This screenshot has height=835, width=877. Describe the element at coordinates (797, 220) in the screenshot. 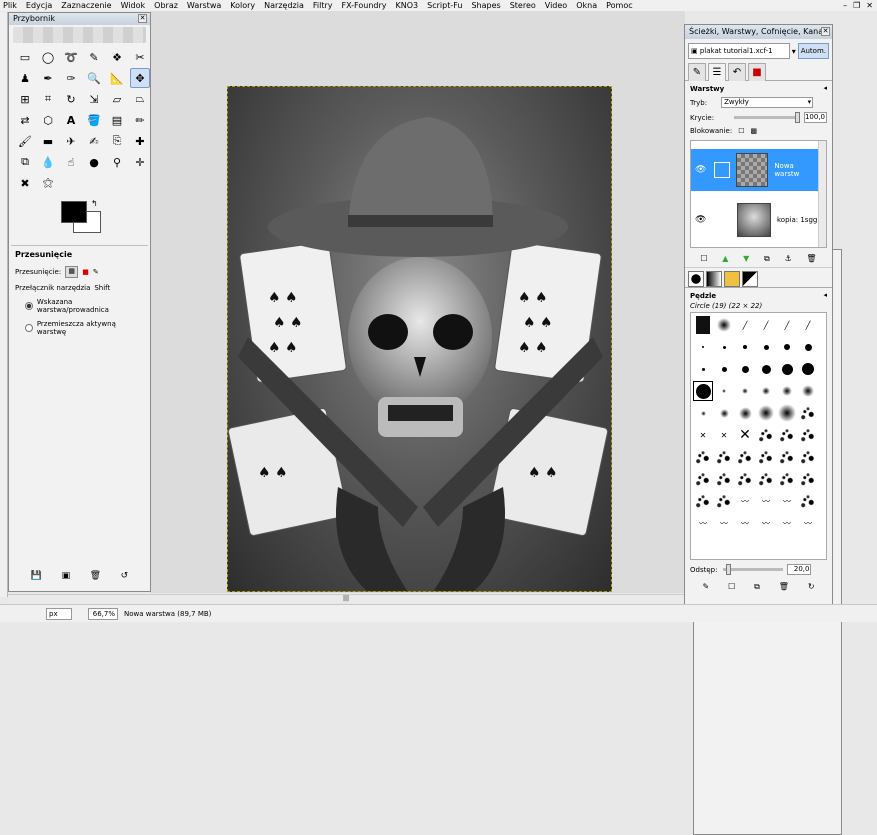

I see `layer-name: kopia: 1sgg` at that location.